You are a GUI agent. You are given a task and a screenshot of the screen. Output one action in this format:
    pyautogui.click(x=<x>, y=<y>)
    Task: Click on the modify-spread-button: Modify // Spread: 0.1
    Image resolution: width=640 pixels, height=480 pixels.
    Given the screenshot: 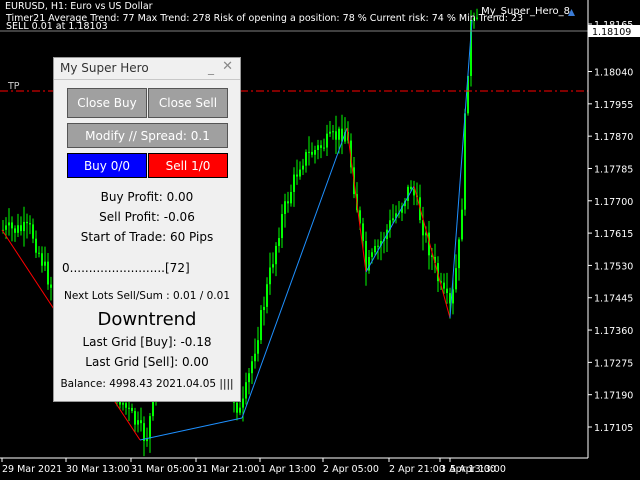 What is the action you would take?
    pyautogui.click(x=147, y=135)
    